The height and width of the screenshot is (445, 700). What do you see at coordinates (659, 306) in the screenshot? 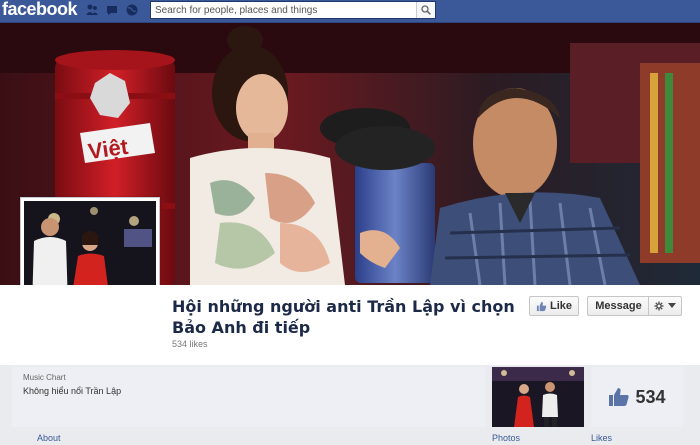
I see `gear-icon` at bounding box center [659, 306].